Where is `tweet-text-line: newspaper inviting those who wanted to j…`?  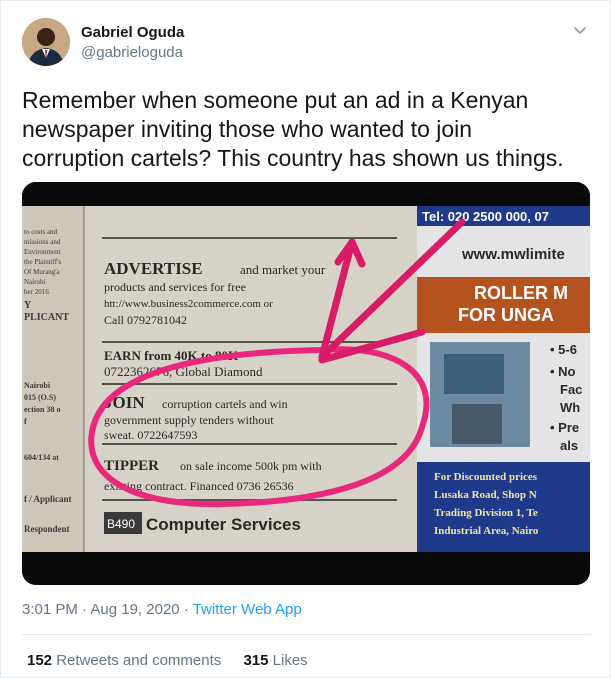 tweet-text-line: newspaper inviting those who wanted to j… is located at coordinates (247, 129).